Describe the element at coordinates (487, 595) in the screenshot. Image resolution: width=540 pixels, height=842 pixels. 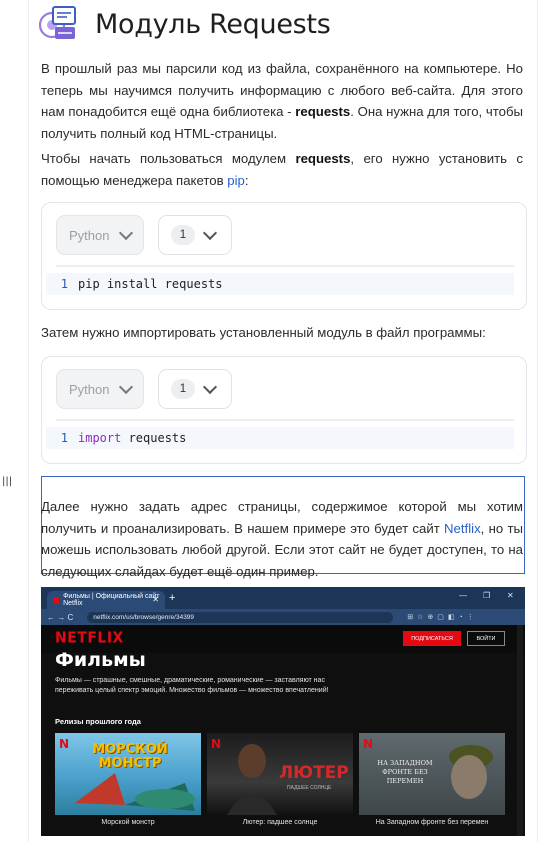
I see `maximize-icon: ❐` at that location.